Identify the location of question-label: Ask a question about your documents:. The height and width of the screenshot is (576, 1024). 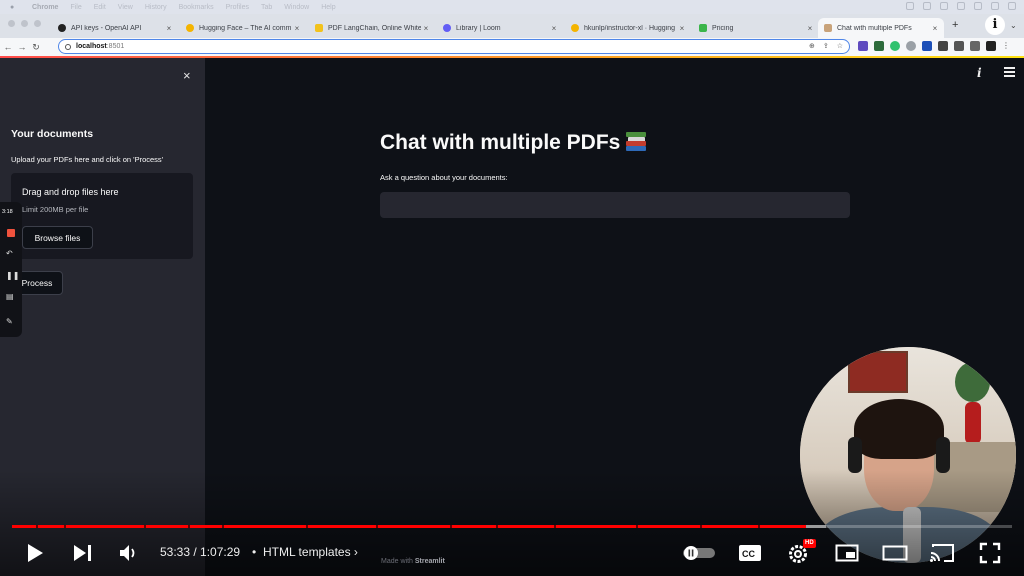
(444, 177).